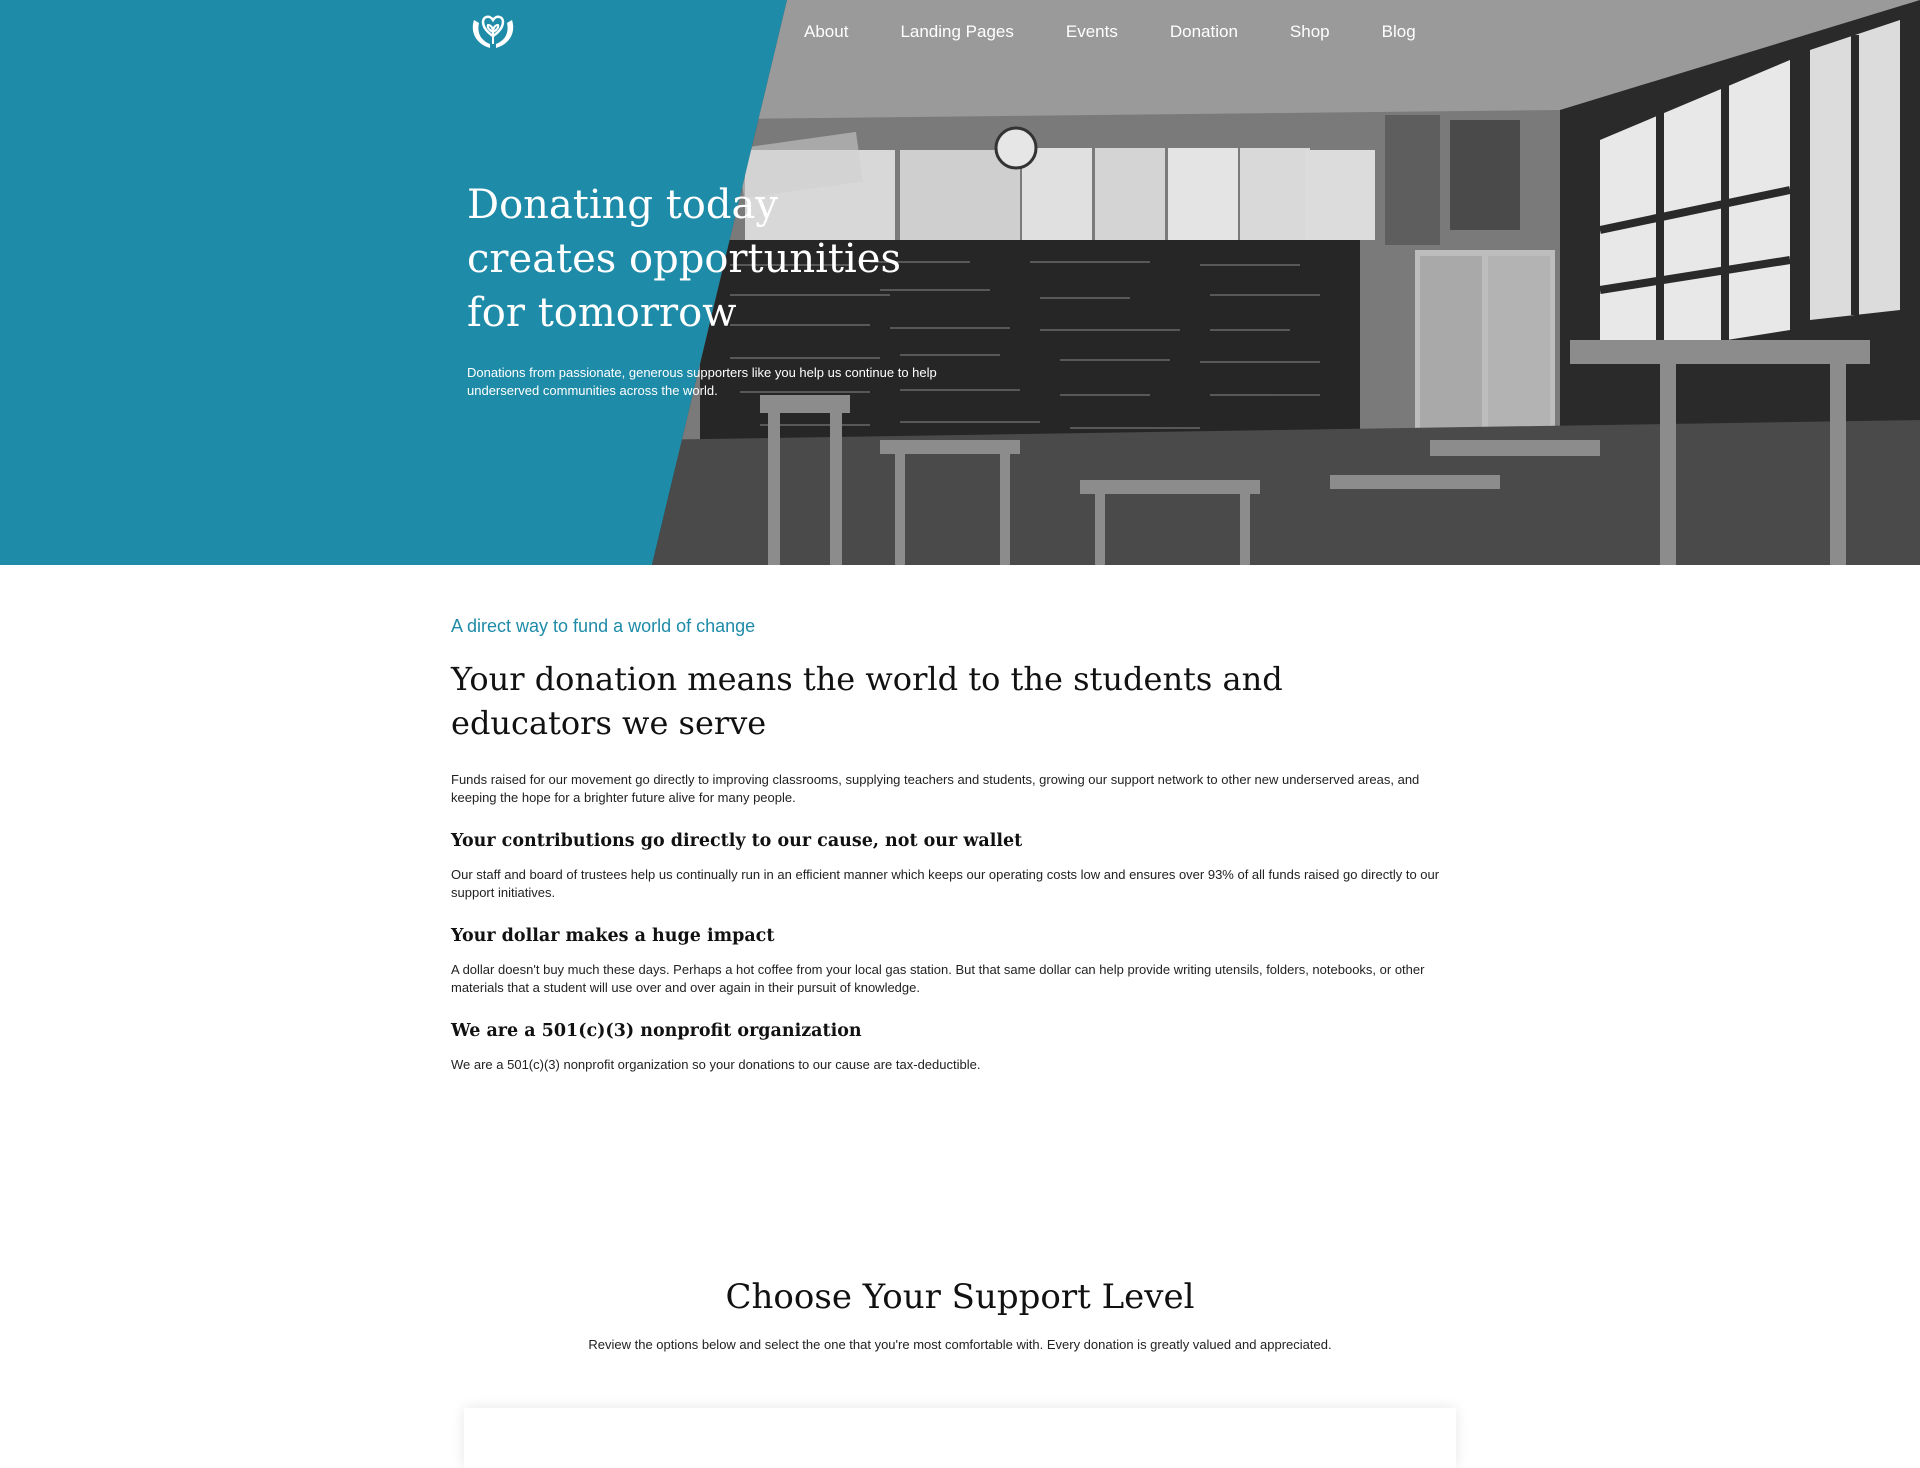 The width and height of the screenshot is (1920, 1468). Describe the element at coordinates (1310, 32) in the screenshot. I see `nav-link-shop: Shop` at that location.